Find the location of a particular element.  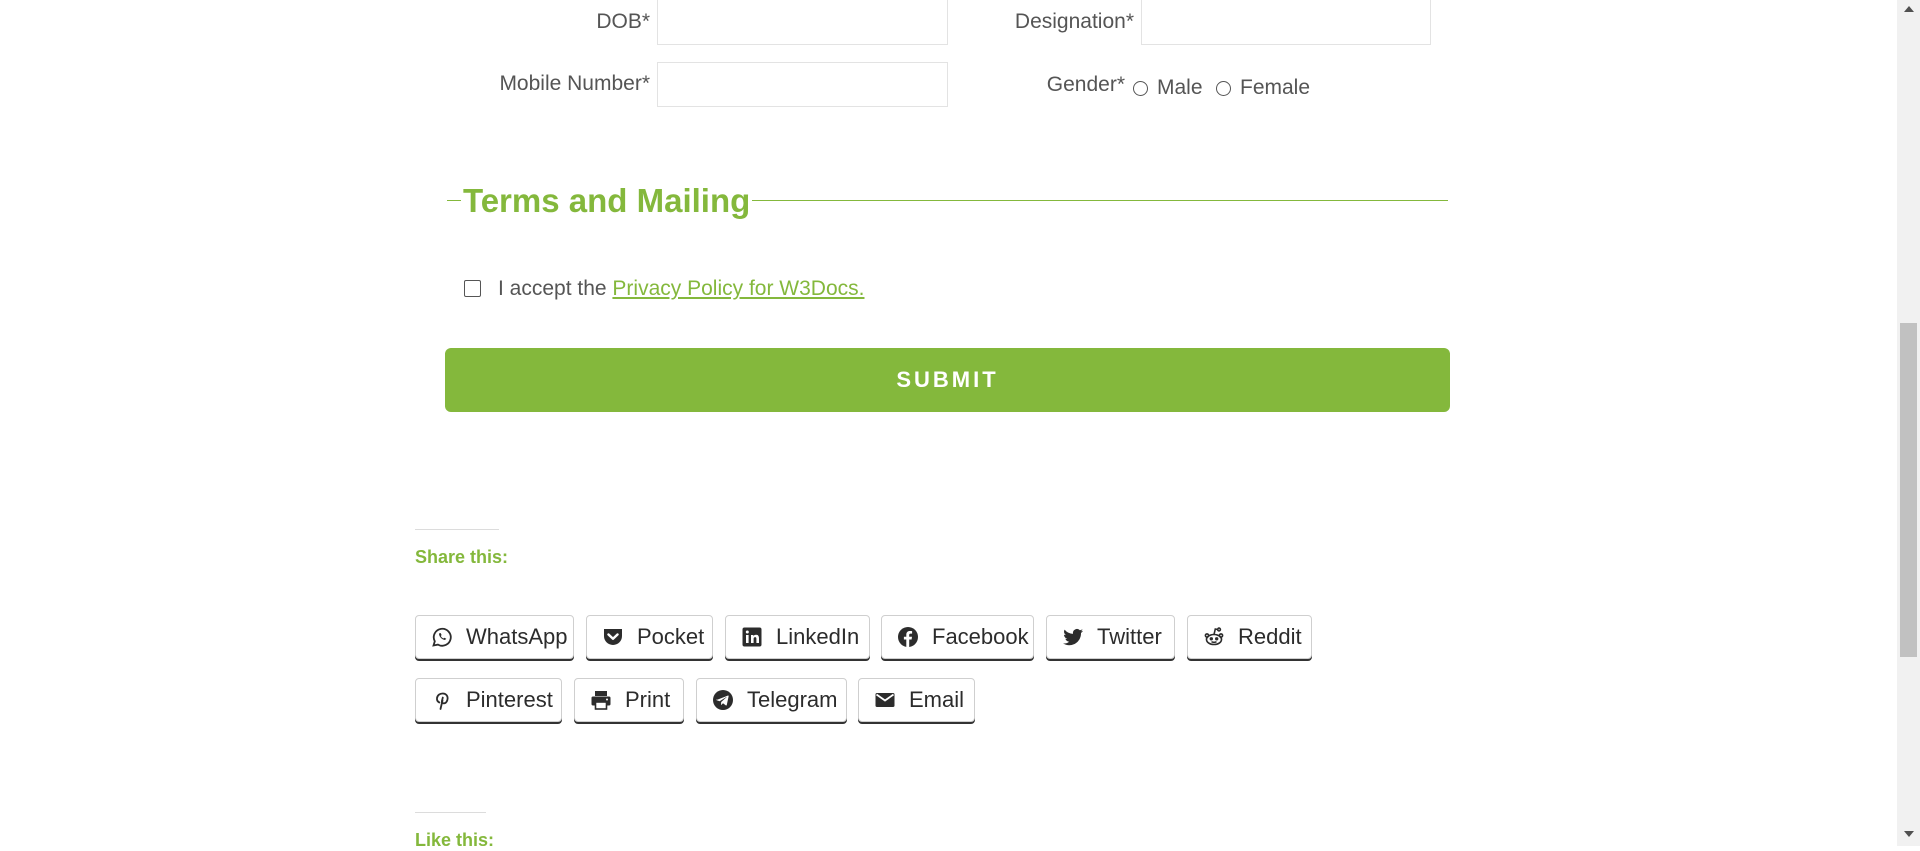

share-telegram-button: Telegram is located at coordinates (771, 700).